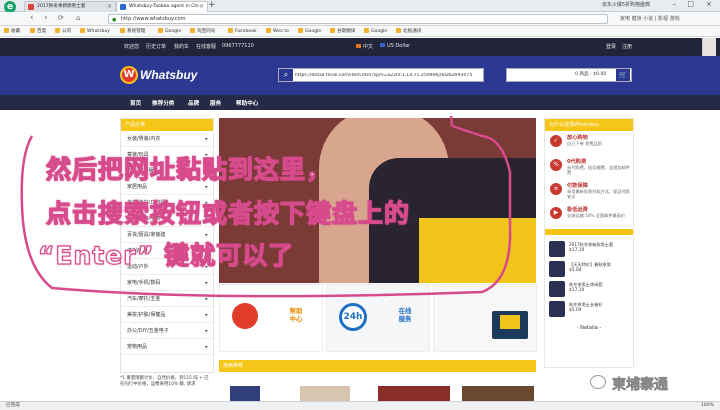 The width and height of the screenshot is (720, 410). Describe the element at coordinates (167, 155) in the screenshot. I see `category-item: 童装/玩具 ▸` at that location.